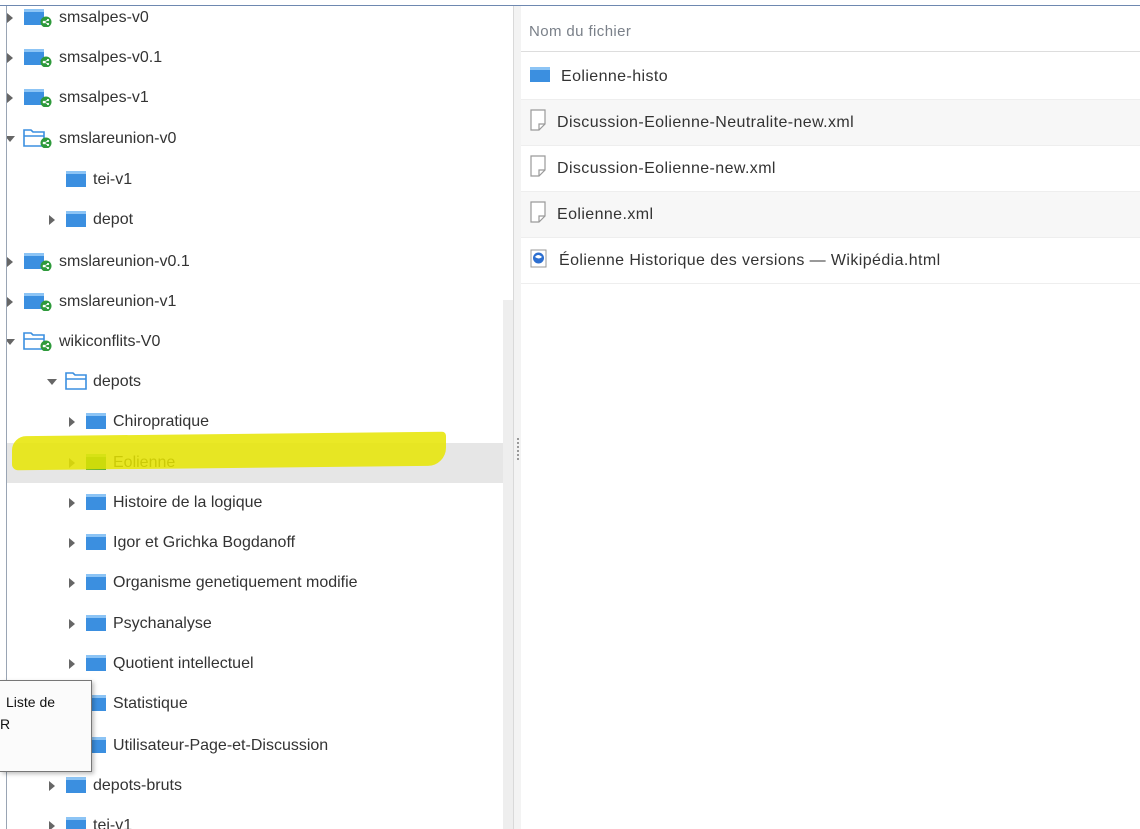 The image size is (1140, 829). I want to click on tree-item: smsalpes-v0, so click(260, 22).